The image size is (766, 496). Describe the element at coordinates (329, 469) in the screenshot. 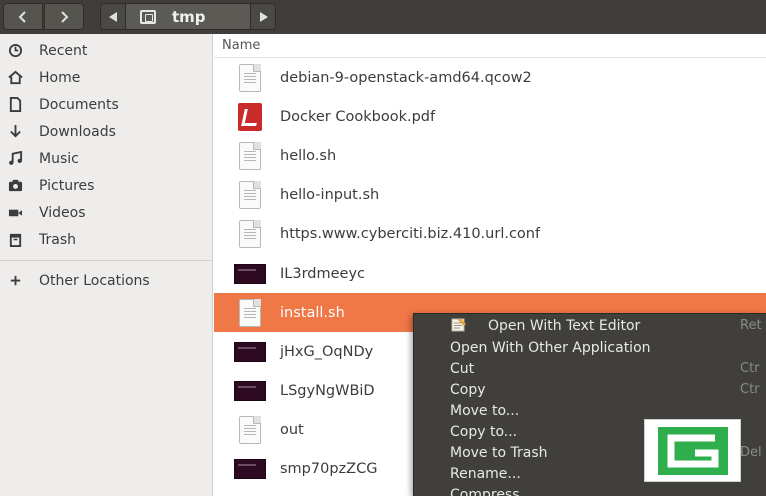

I see `file-name: smp70pzZCG` at that location.